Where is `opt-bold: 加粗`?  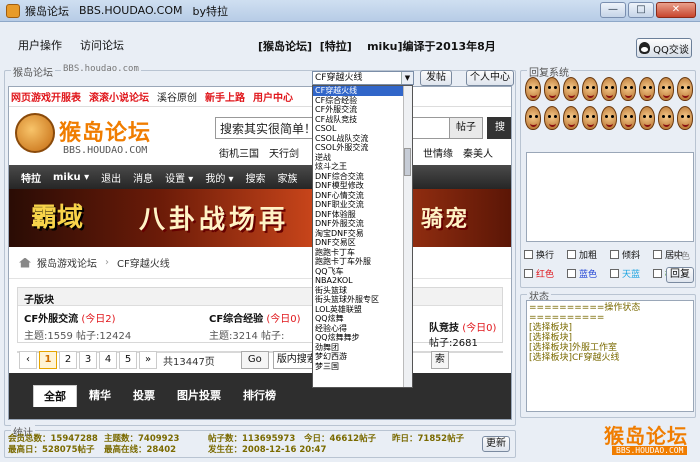 opt-bold: 加粗 is located at coordinates (588, 254).